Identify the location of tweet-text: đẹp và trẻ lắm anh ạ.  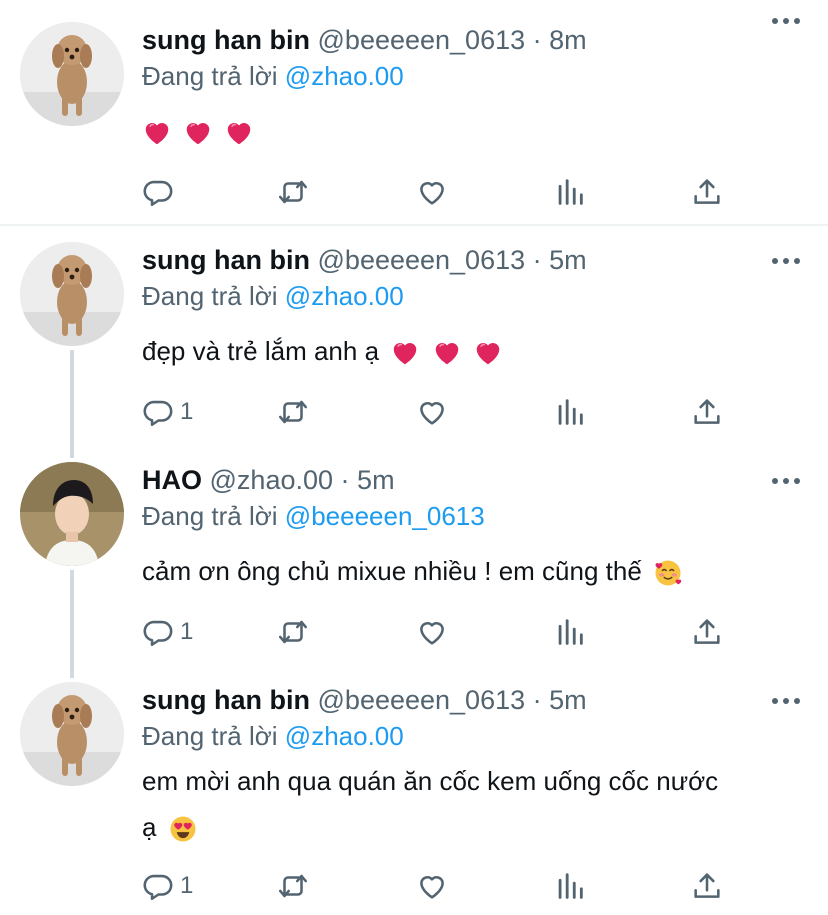
(467, 351).